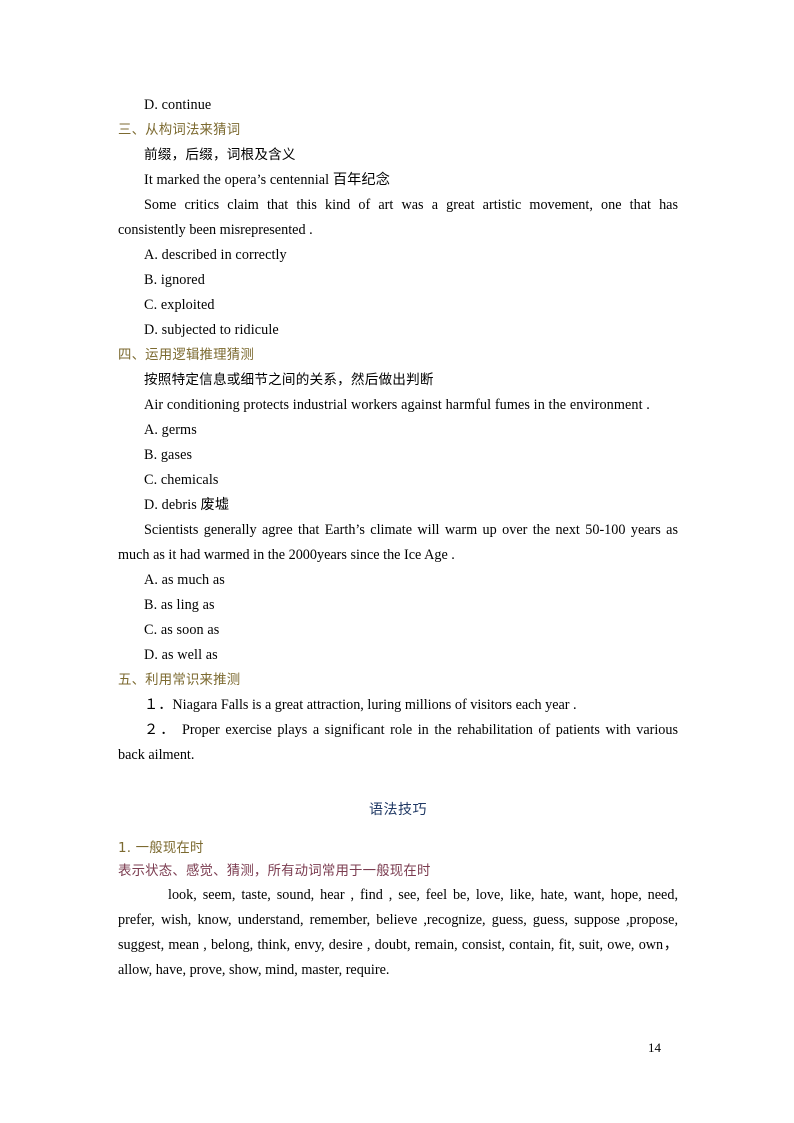 The width and height of the screenshot is (794, 1123). What do you see at coordinates (398, 810) in the screenshot?
I see `grammar-section-title: 语法技巧` at bounding box center [398, 810].